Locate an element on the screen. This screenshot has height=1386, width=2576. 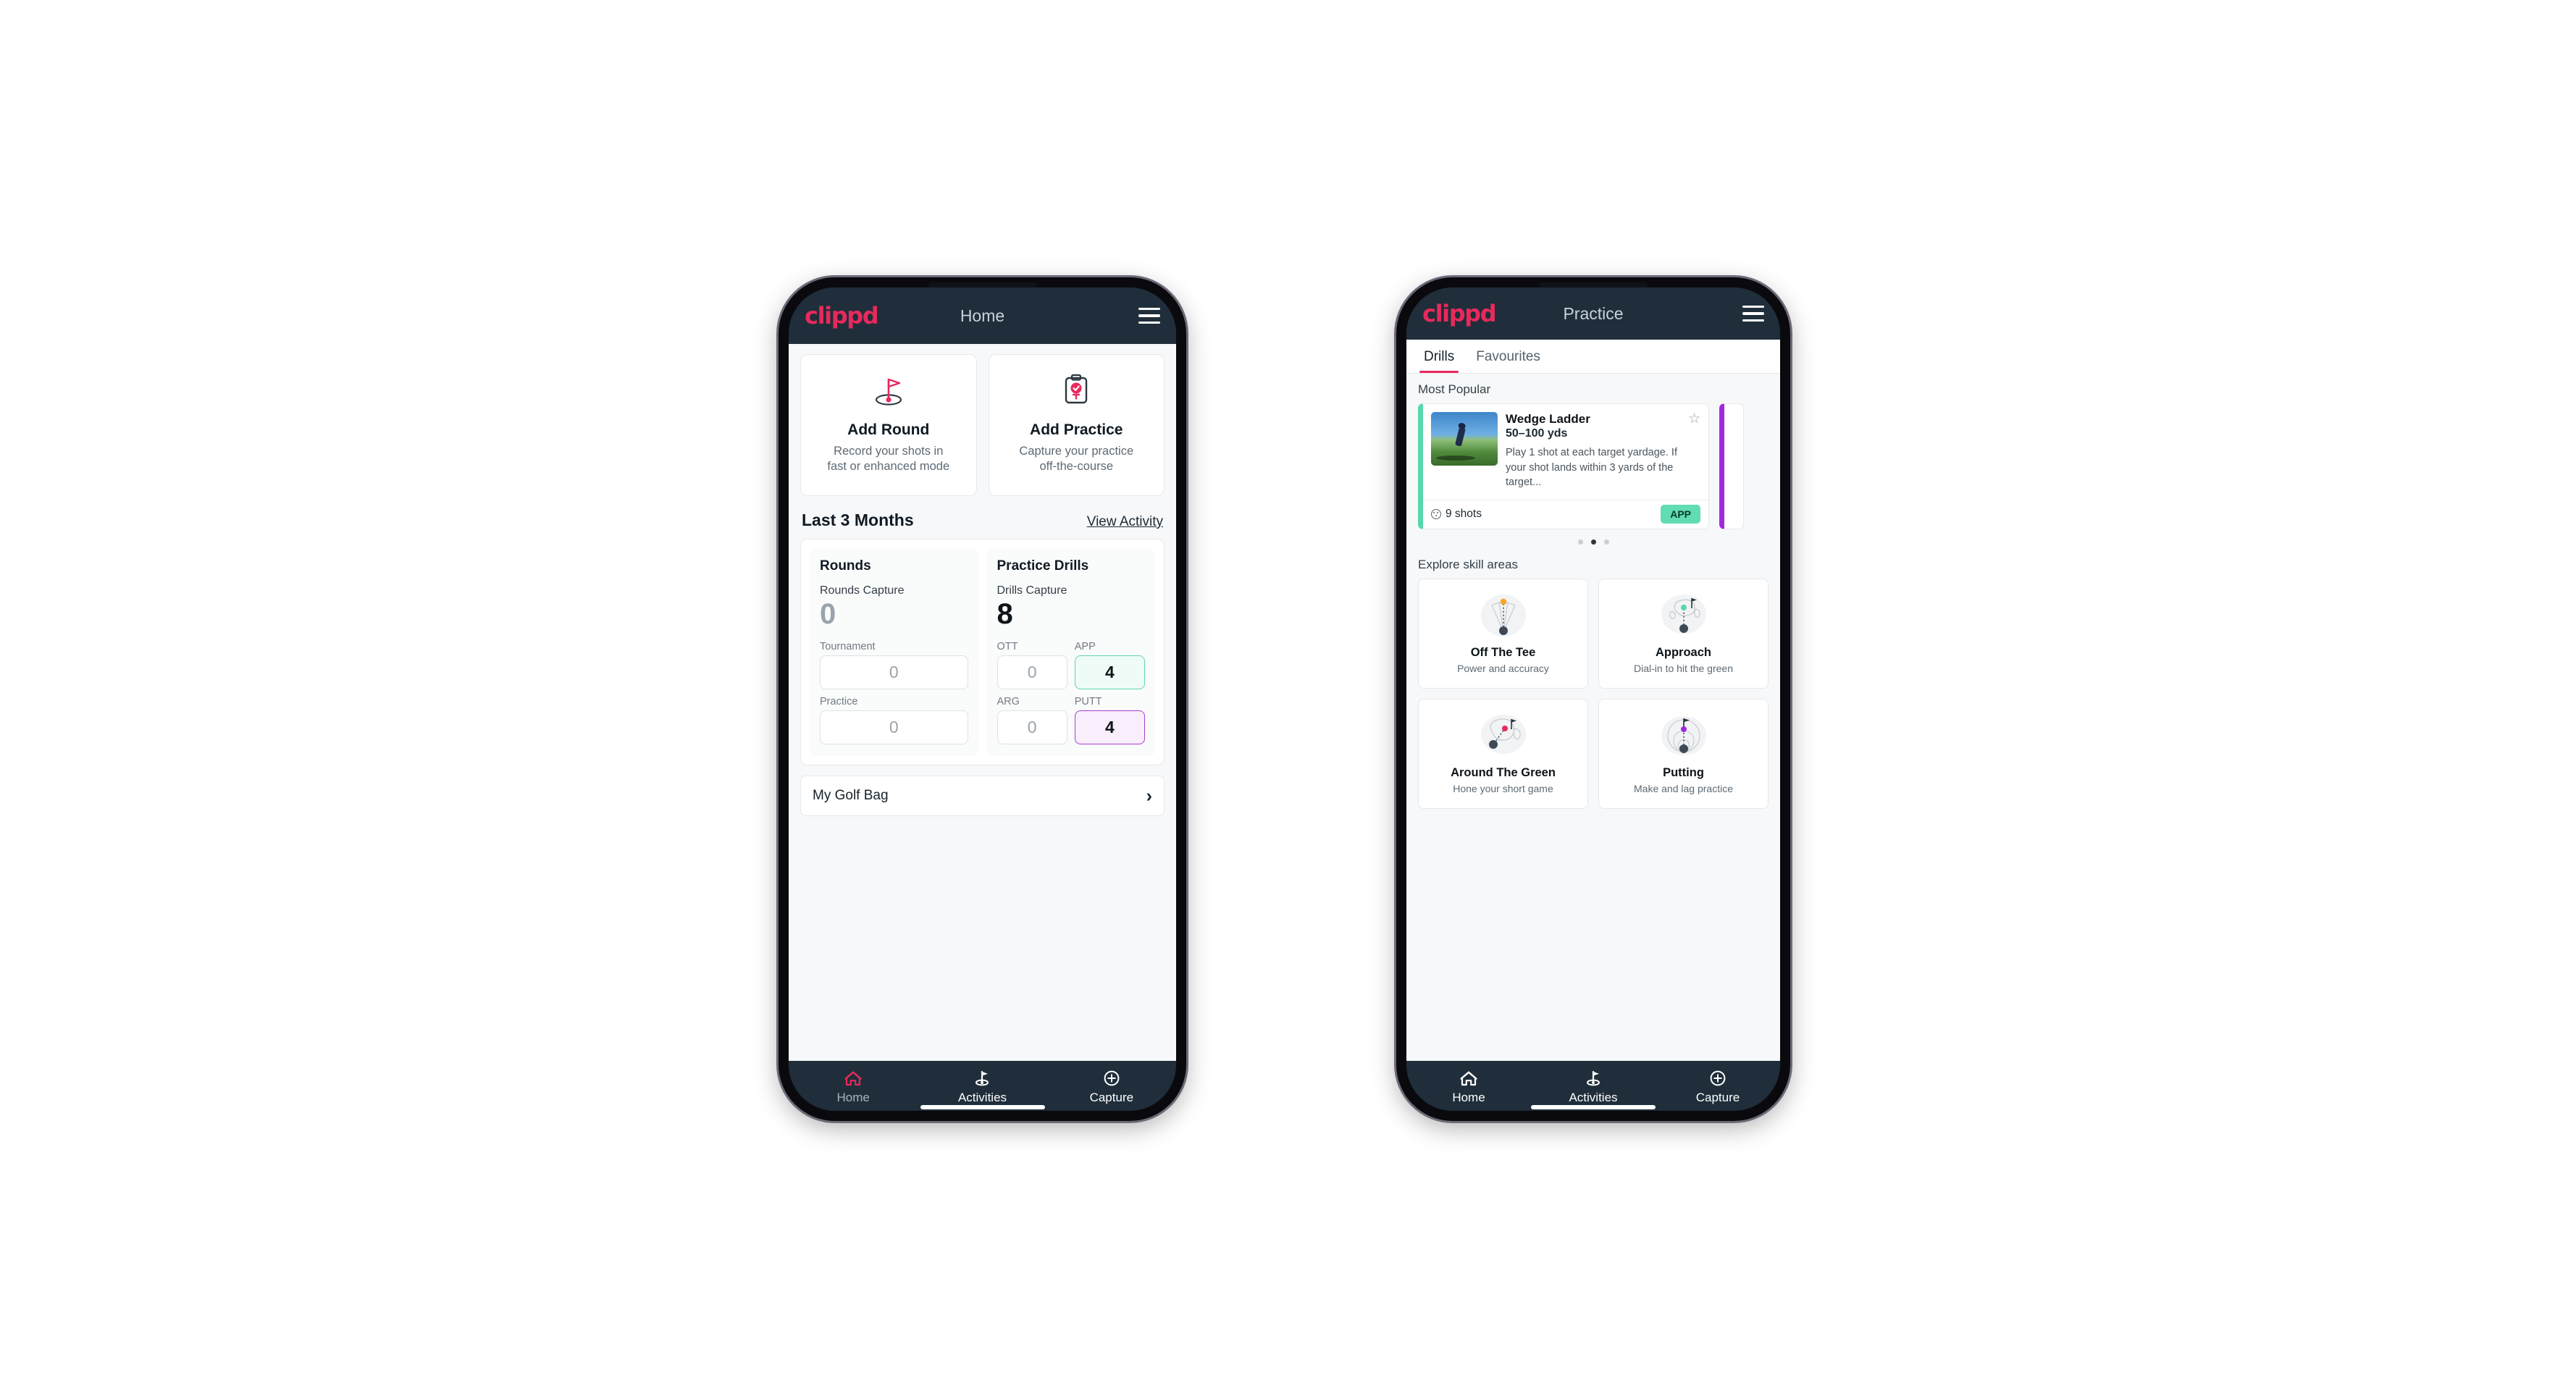
last-3-months-header: Last 3 Months View Activity is located at coordinates (982, 520).